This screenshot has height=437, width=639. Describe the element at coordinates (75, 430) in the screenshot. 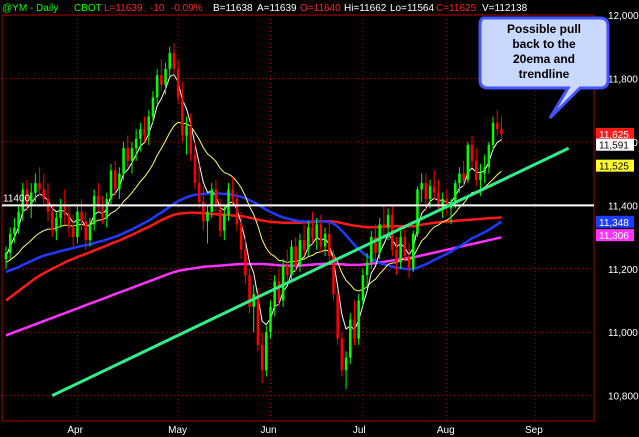

I see `x-tick-label: Apr` at that location.